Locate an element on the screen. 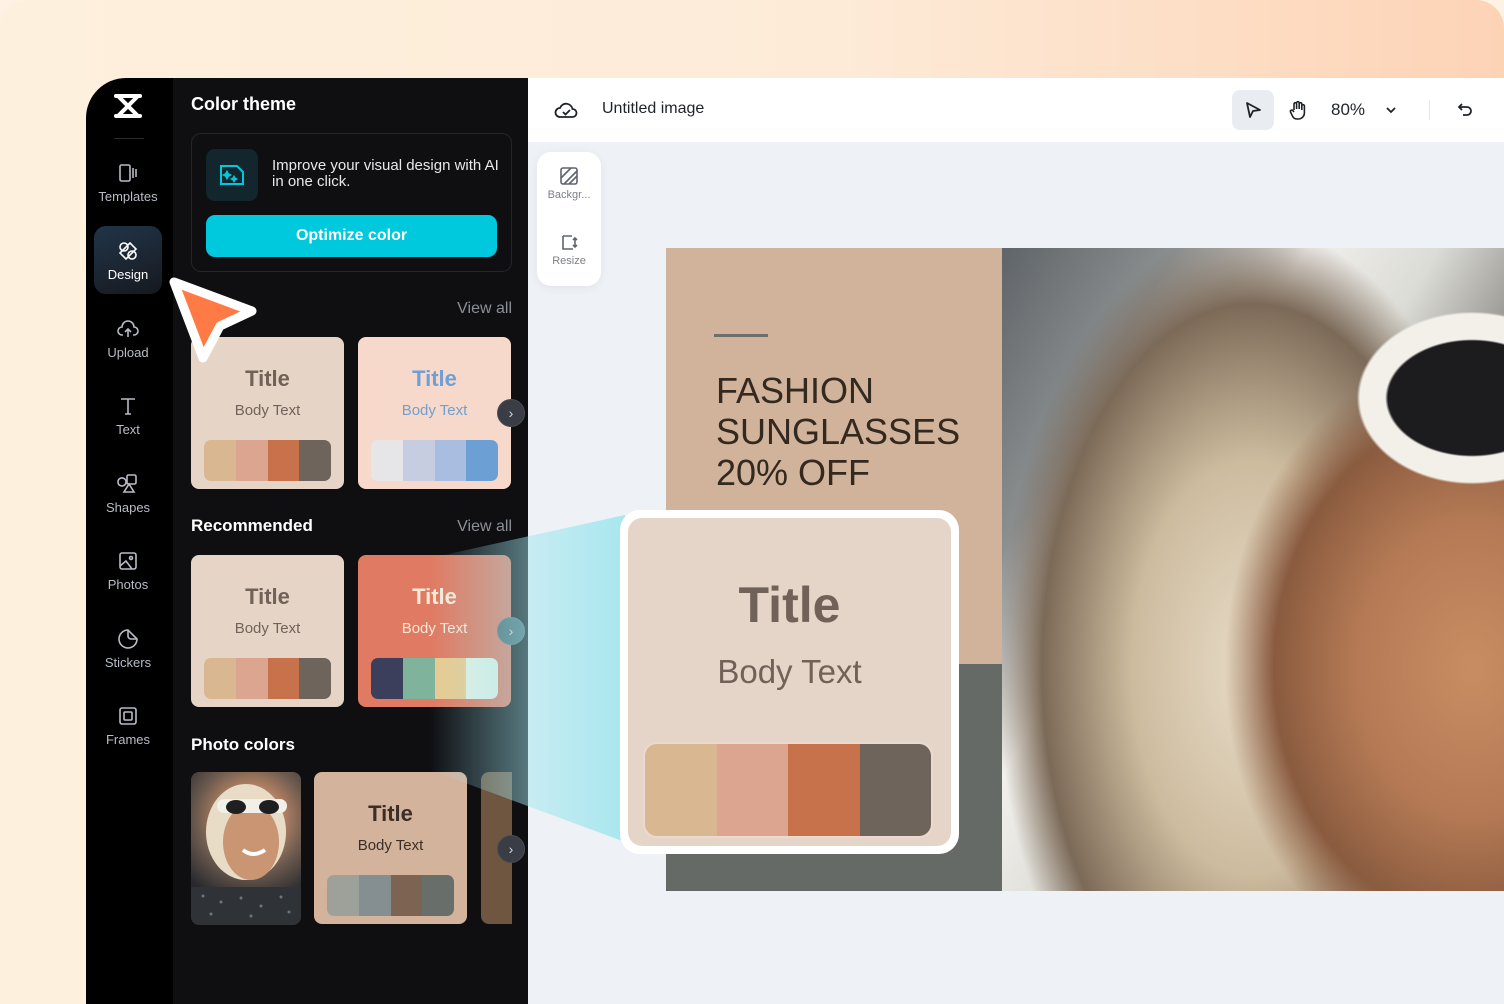  photo-thumbnail is located at coordinates (246, 848).